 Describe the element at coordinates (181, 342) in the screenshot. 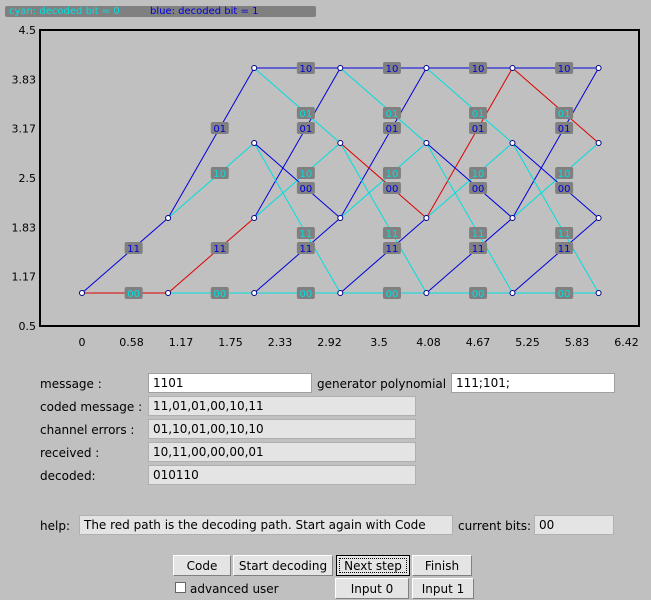

I see `x-tick-label: 1.17` at that location.